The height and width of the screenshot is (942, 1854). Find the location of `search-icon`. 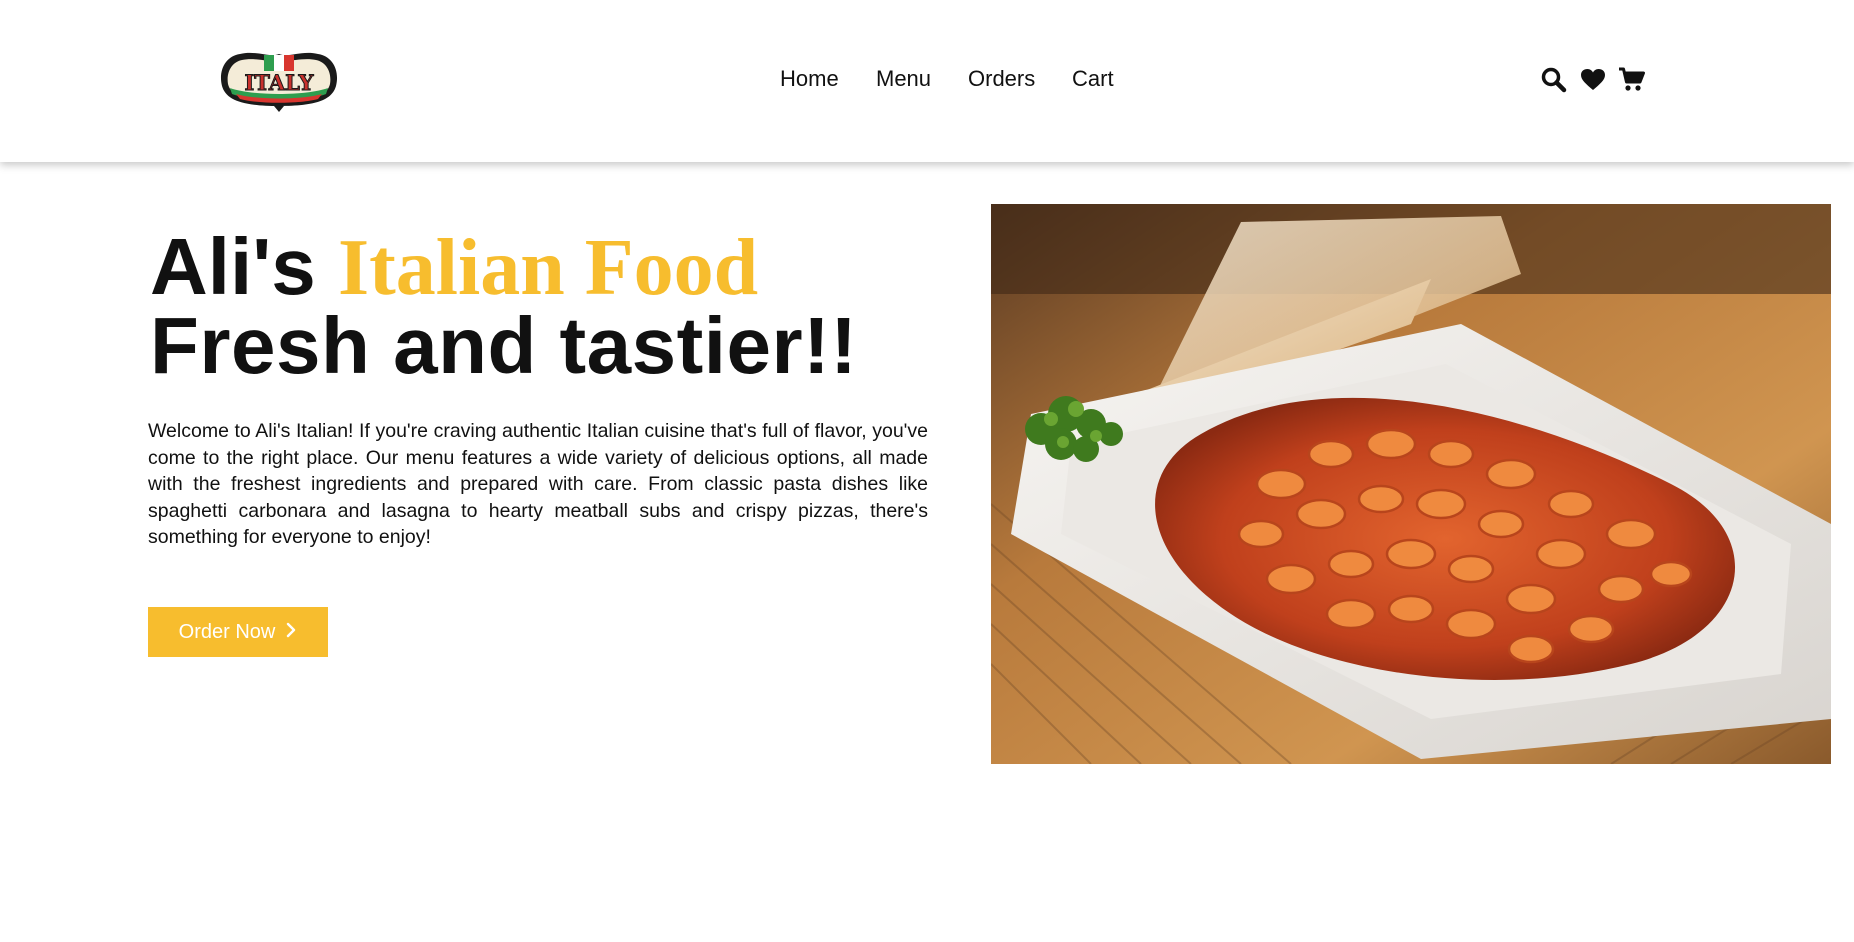

search-icon is located at coordinates (1554, 80).